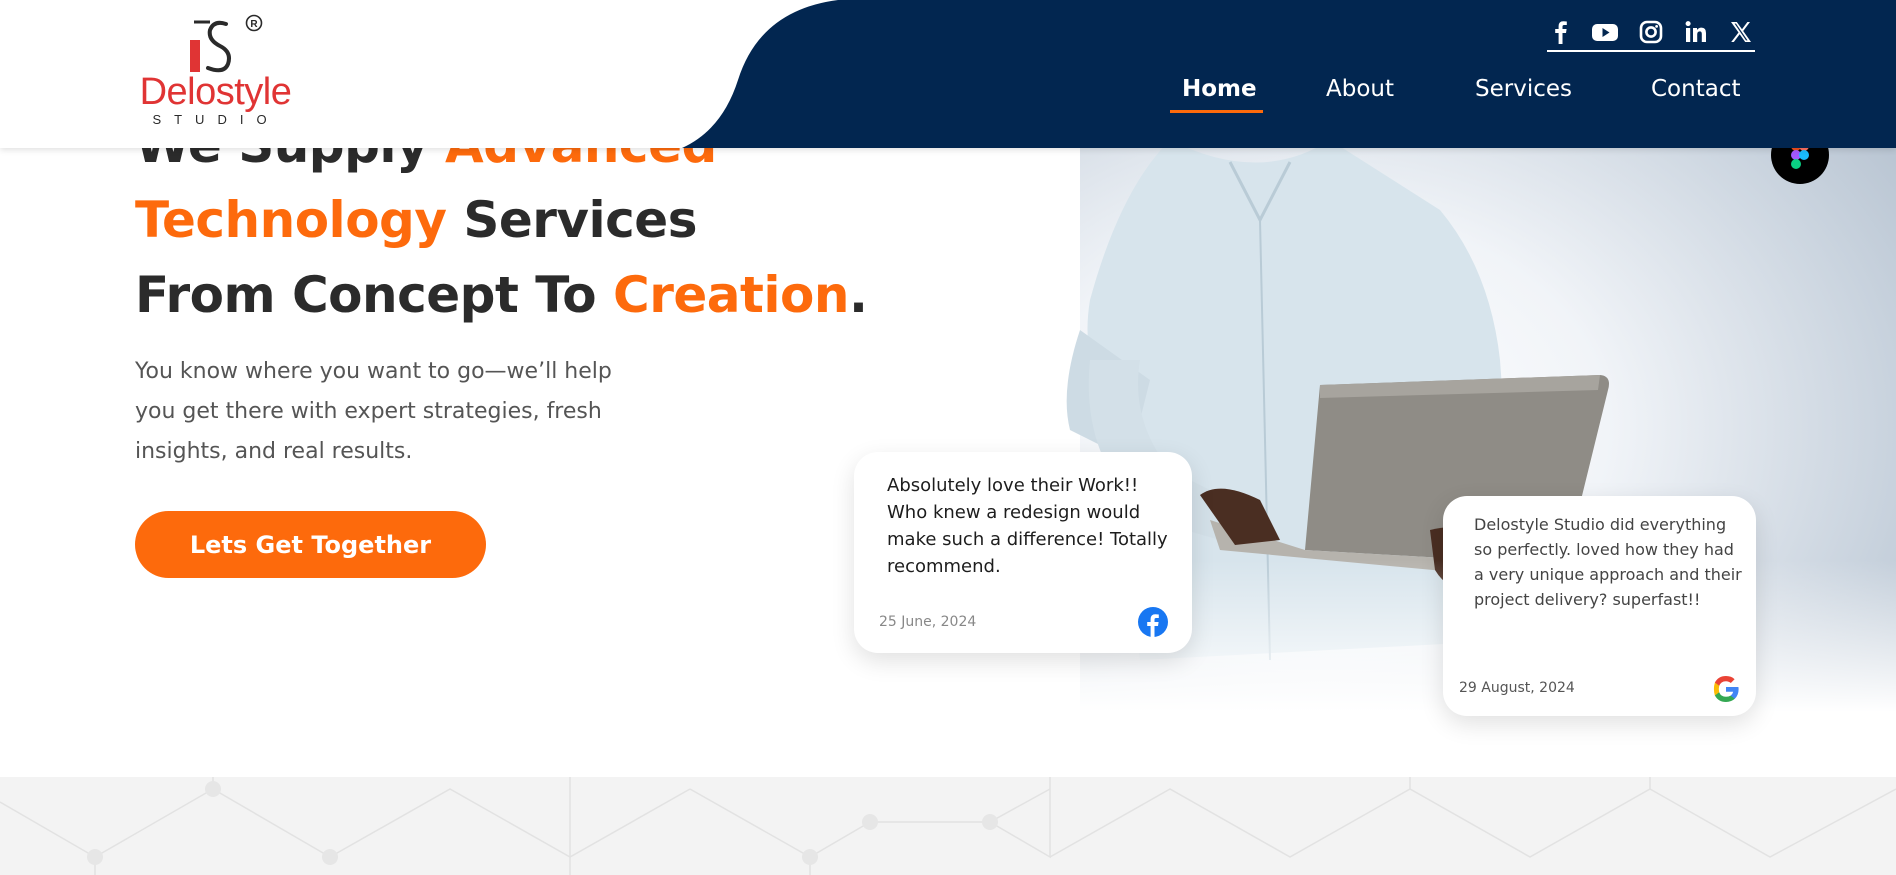  Describe the element at coordinates (1695, 89) in the screenshot. I see `nav-item-contact: Contact` at that location.